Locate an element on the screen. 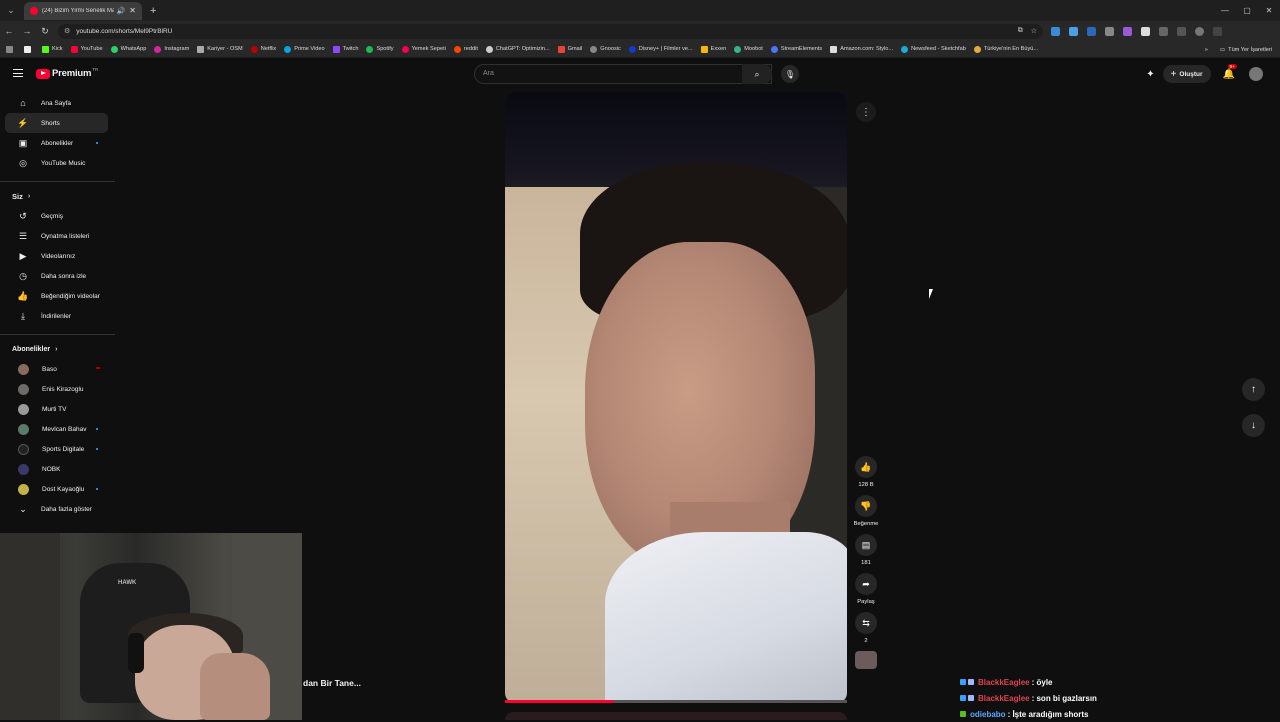 This screenshot has width=1280, height=722. sidebar-item-watch-later: ◷ Daha sonra izle is located at coordinates (56, 276).